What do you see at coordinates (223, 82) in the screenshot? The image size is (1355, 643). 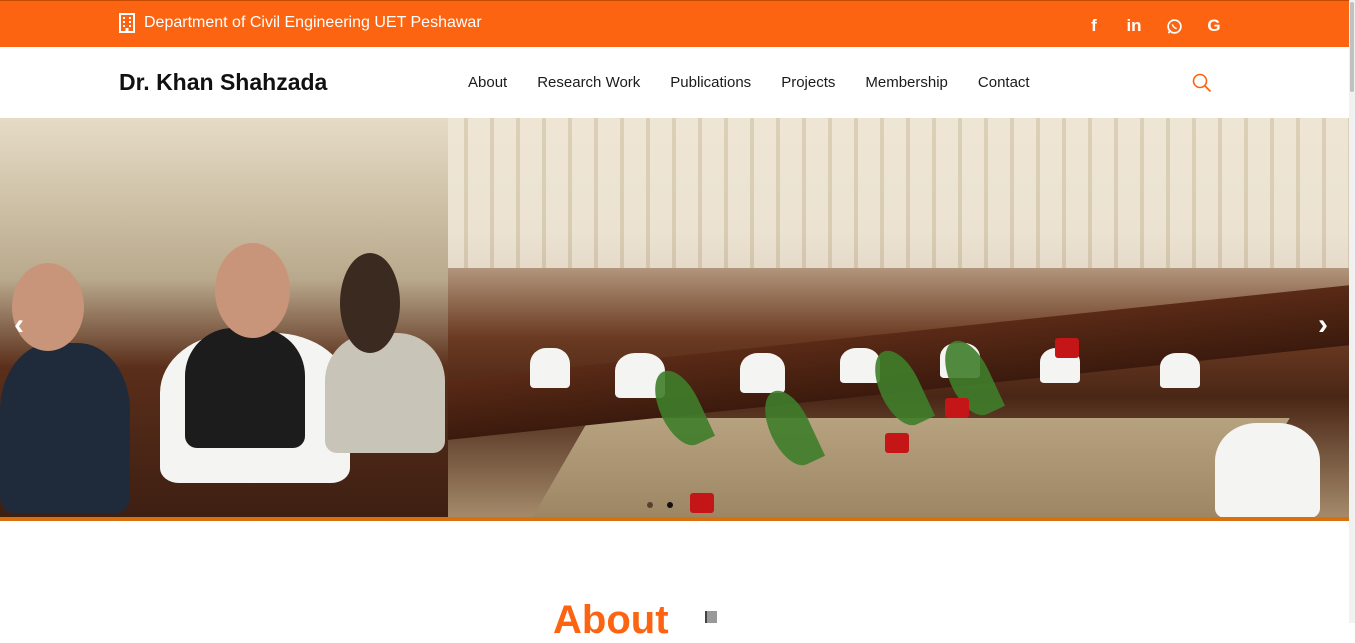 I see `site-brand: Dr. Khan Shahzada` at bounding box center [223, 82].